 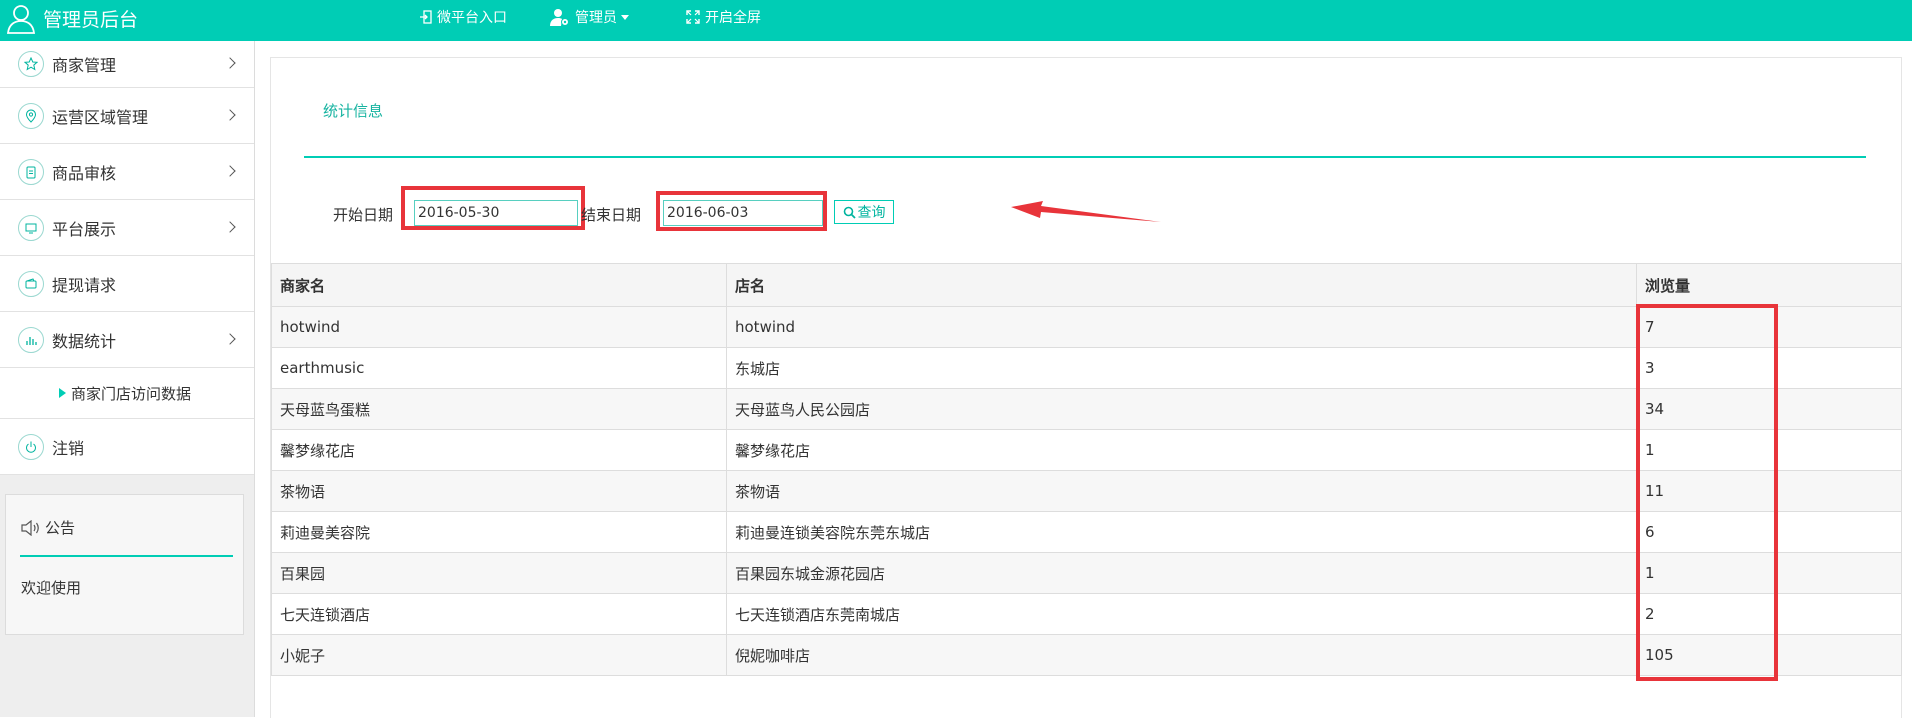 What do you see at coordinates (1086, 211) in the screenshot?
I see `annotation-arrow` at bounding box center [1086, 211].